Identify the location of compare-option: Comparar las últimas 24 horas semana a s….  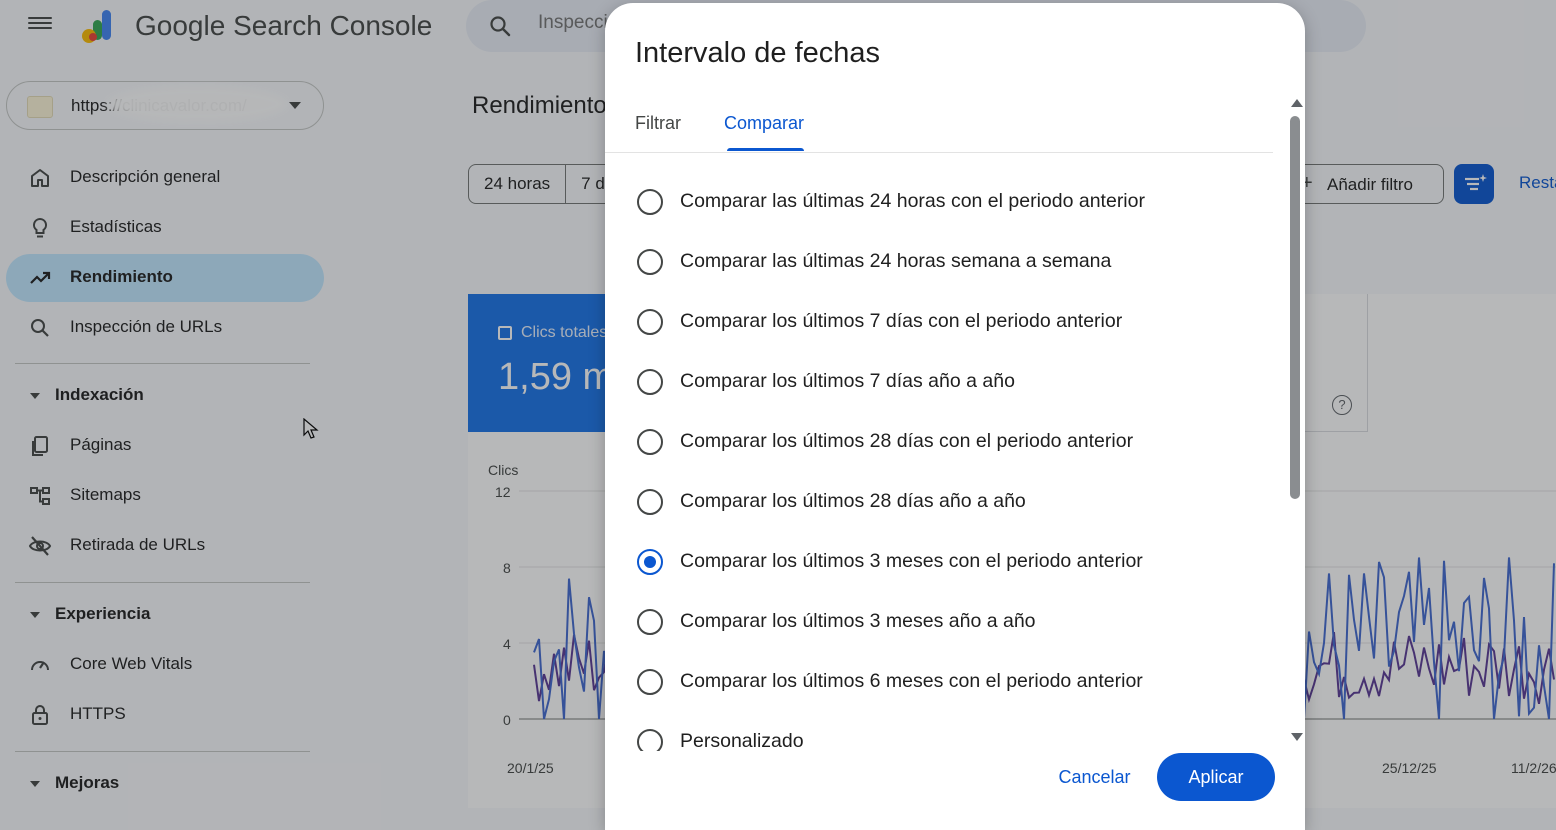
(935, 262).